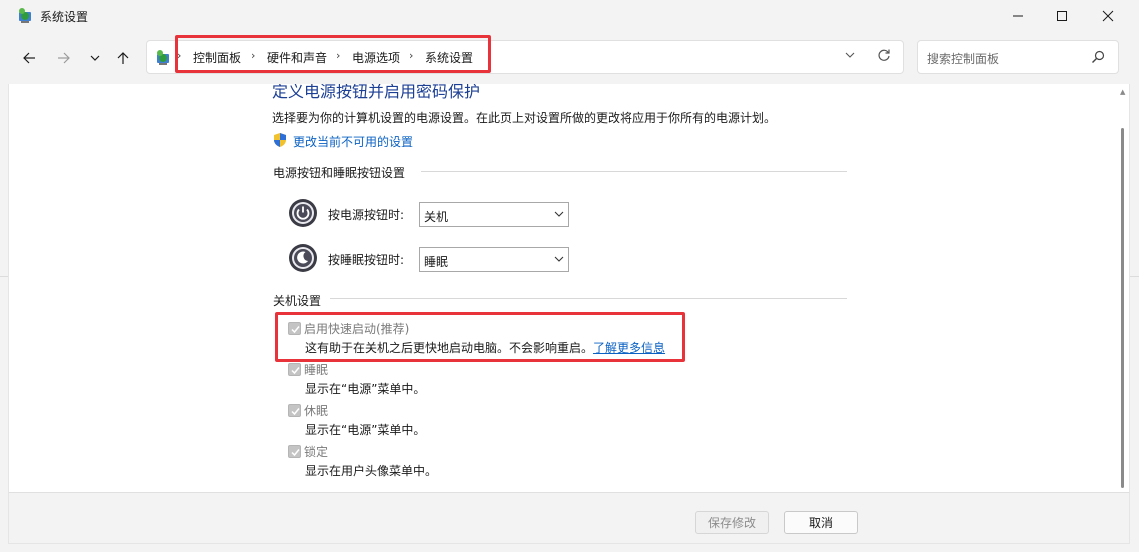 Image resolution: width=1139 pixels, height=552 pixels. What do you see at coordinates (316, 411) in the screenshot?
I see `hibernate-label: 休眠` at bounding box center [316, 411].